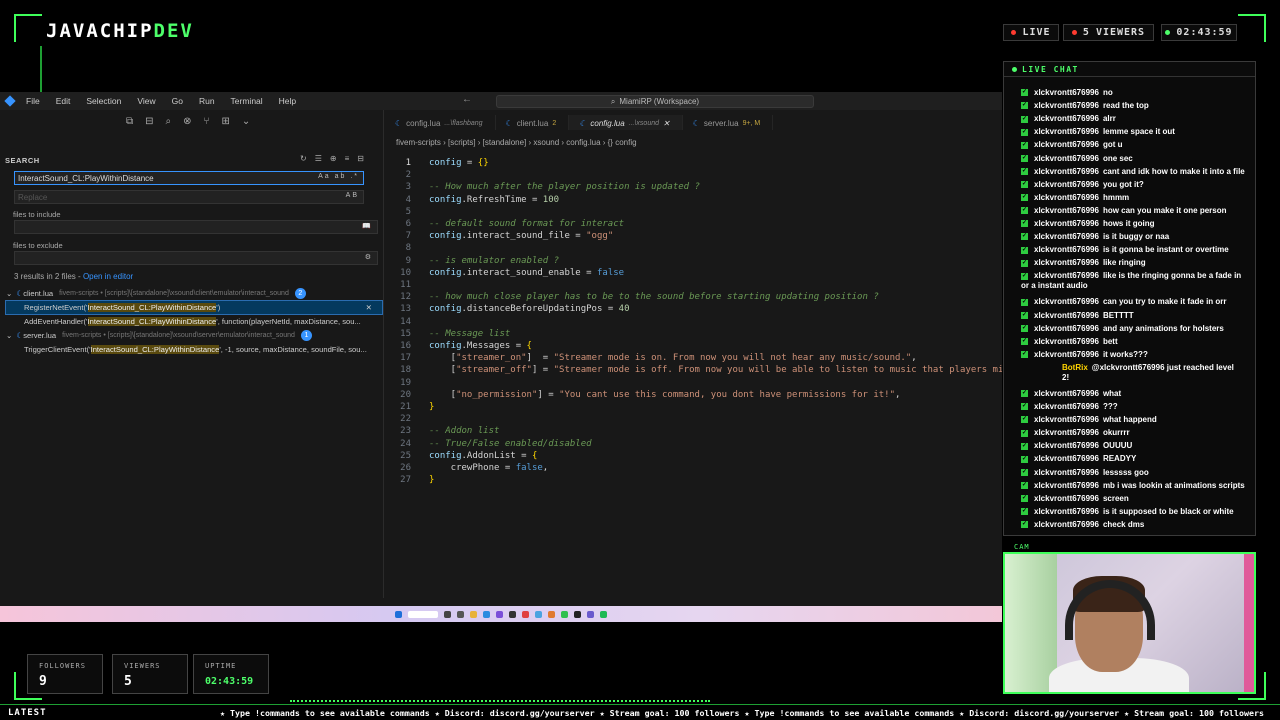 Image resolution: width=1280 pixels, height=720 pixels. What do you see at coordinates (247, 101) in the screenshot?
I see `menu-item-terminal: Terminal` at bounding box center [247, 101].